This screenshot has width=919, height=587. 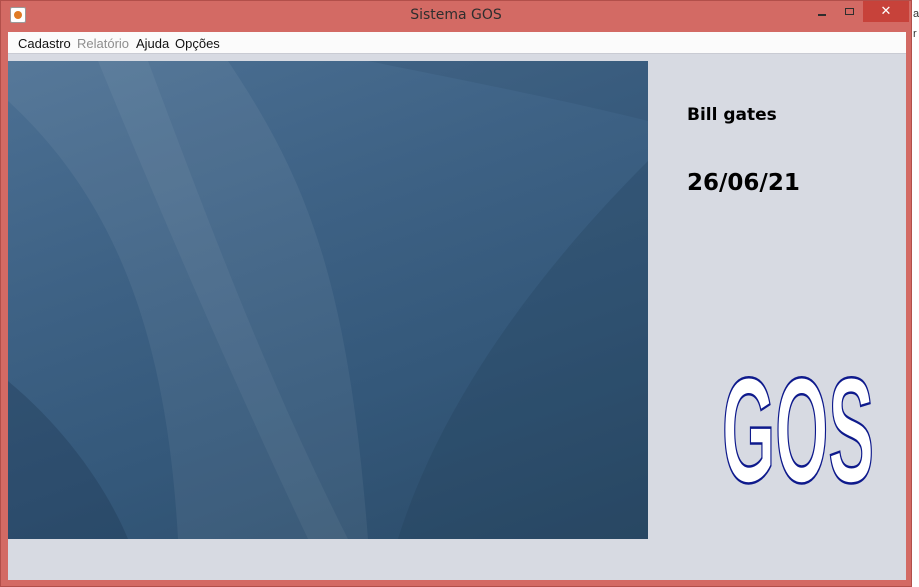 What do you see at coordinates (152, 43) in the screenshot?
I see `menu-ajuda: Ajuda` at bounding box center [152, 43].